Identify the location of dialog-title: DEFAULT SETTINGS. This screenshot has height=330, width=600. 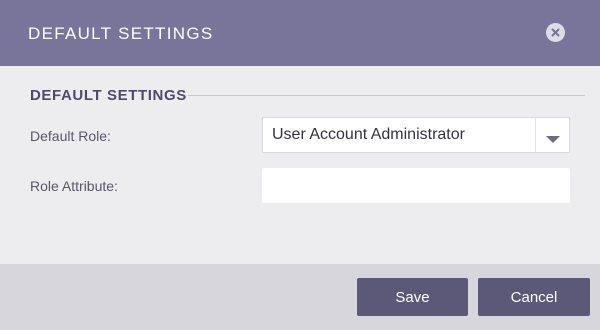
(121, 33).